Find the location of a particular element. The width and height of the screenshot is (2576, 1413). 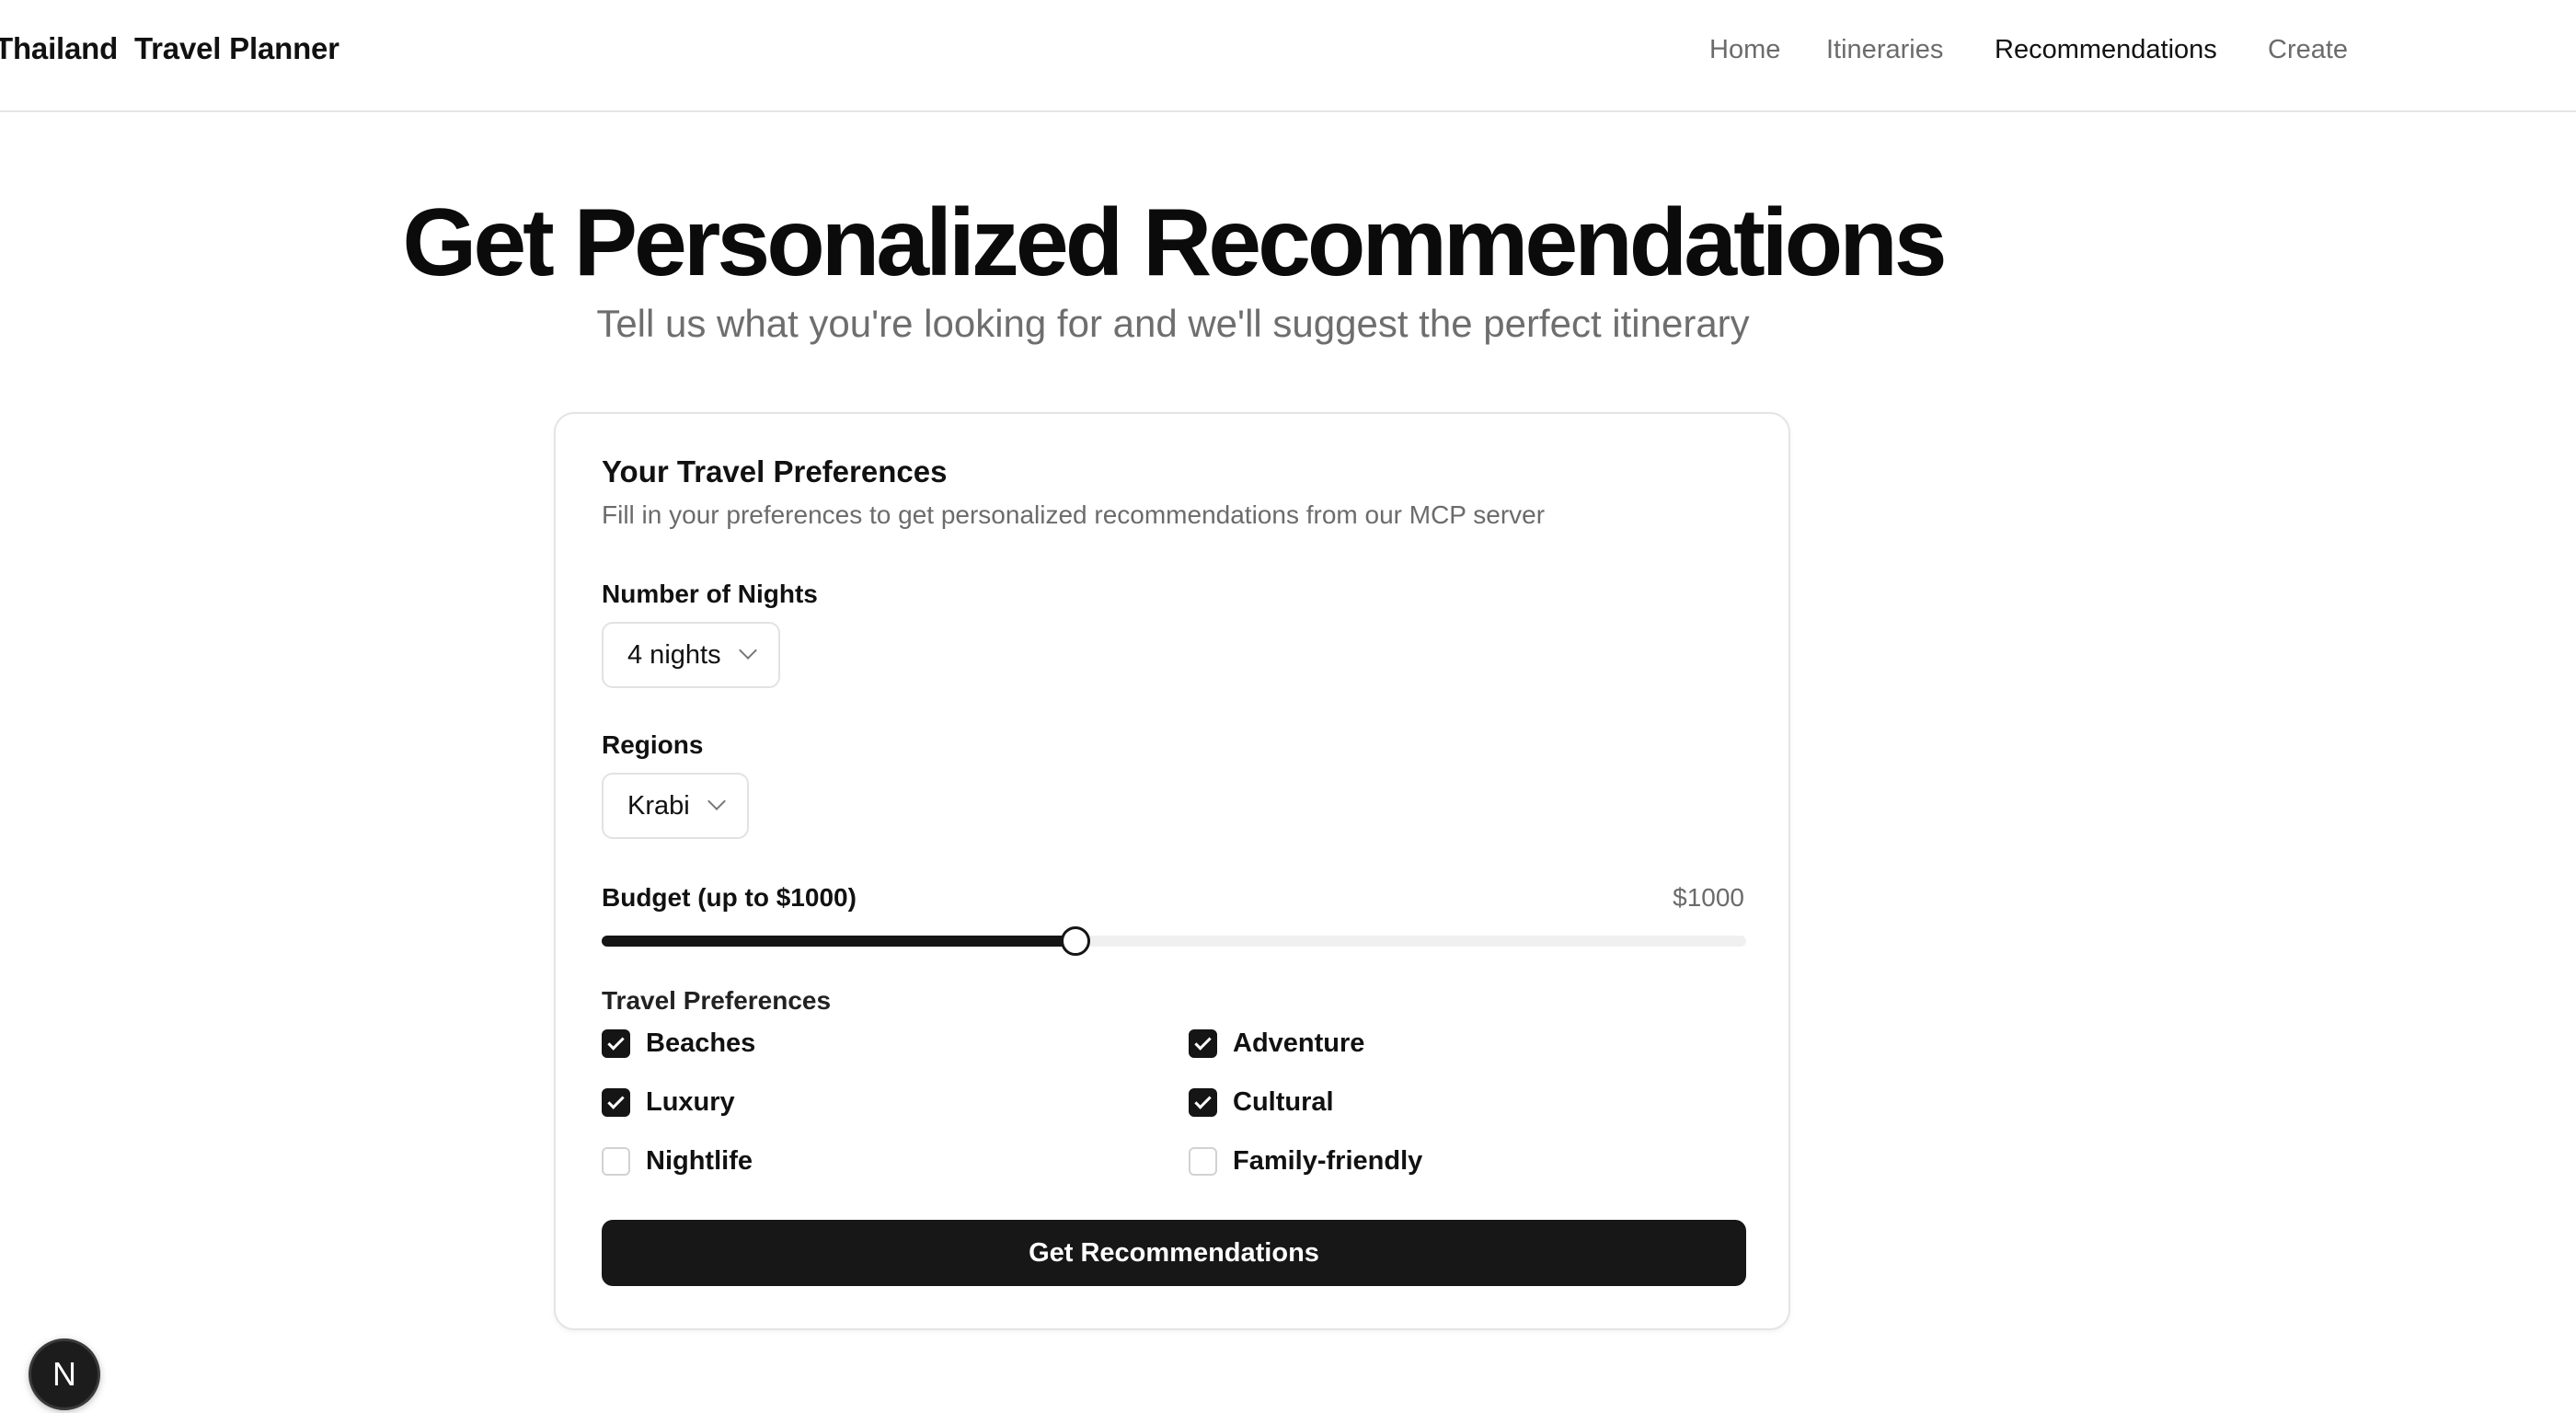

checkbox-luxury: Luxury is located at coordinates (668, 1102).